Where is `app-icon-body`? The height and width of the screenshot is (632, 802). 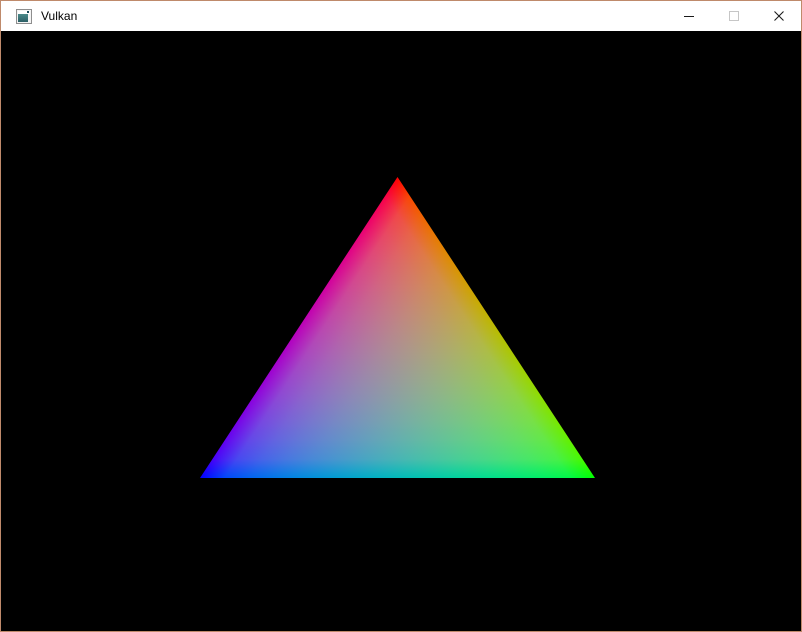 app-icon-body is located at coordinates (23, 17).